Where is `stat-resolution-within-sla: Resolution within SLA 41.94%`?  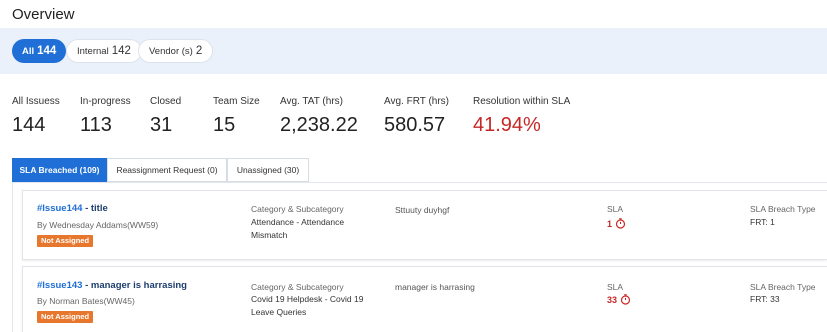 stat-resolution-within-sla: Resolution within SLA 41.94% is located at coordinates (521, 116).